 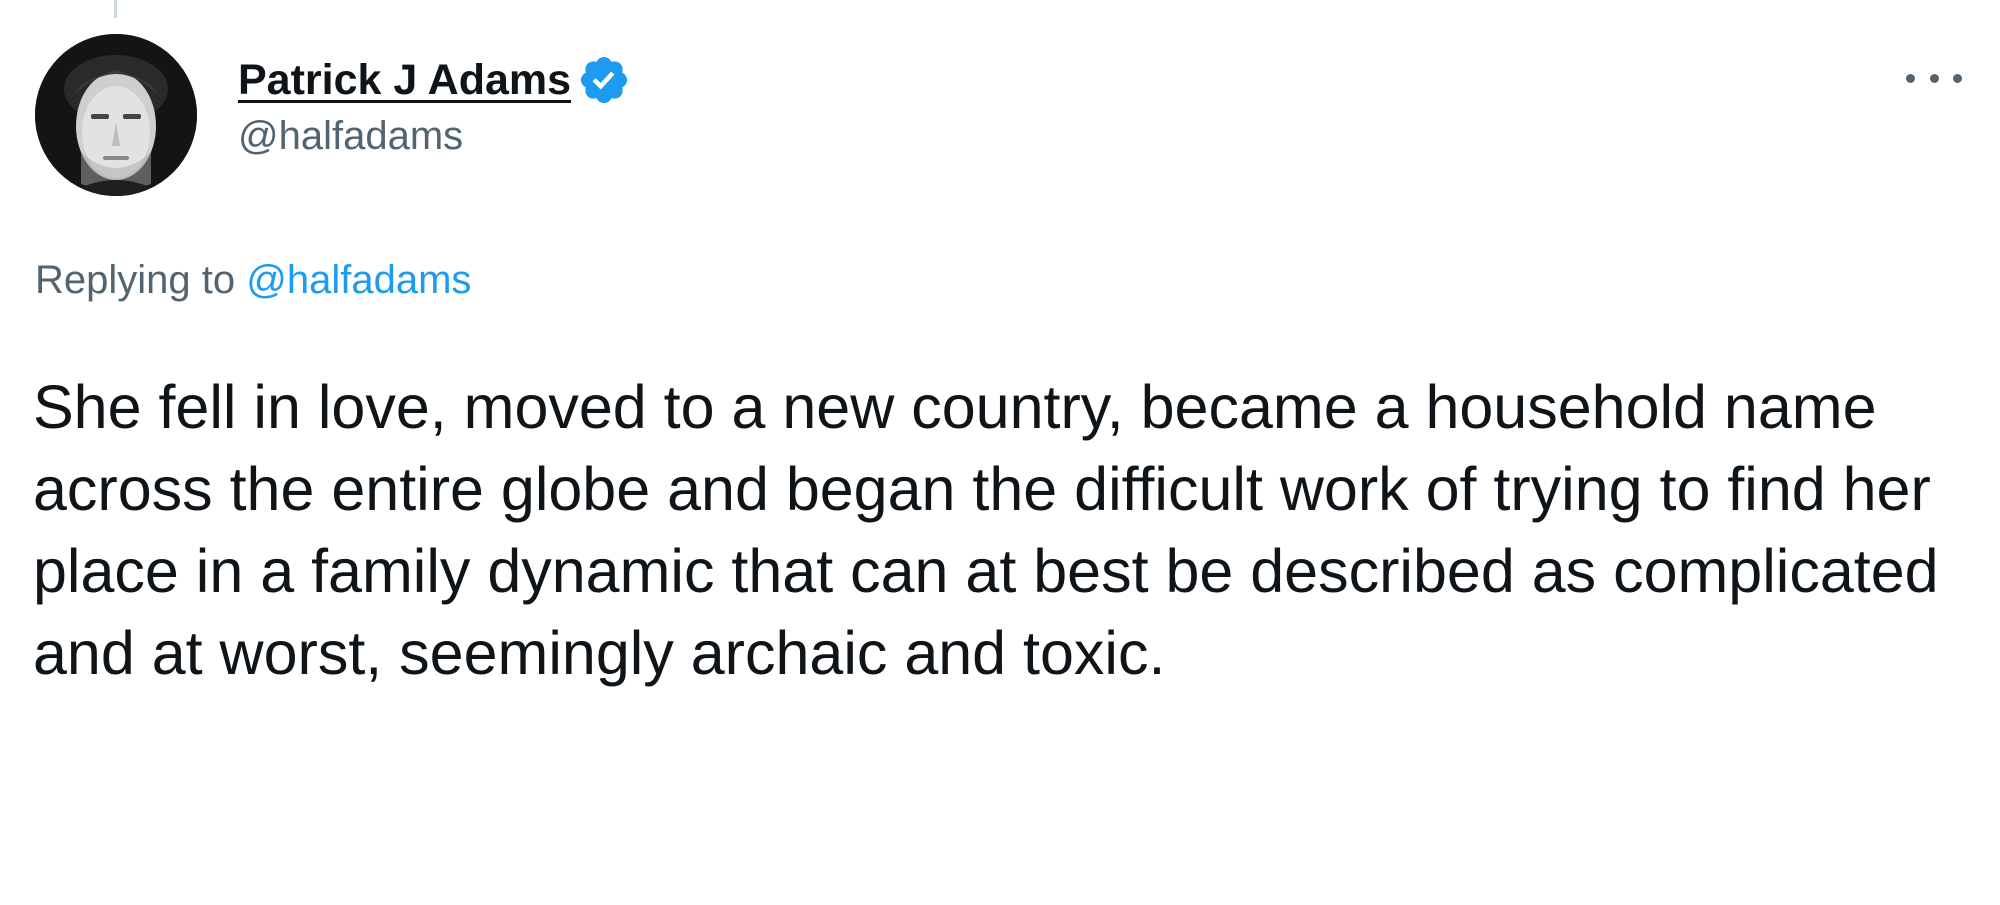 What do you see at coordinates (434, 136) in the screenshot?
I see `author-handle: @halfadams` at bounding box center [434, 136].